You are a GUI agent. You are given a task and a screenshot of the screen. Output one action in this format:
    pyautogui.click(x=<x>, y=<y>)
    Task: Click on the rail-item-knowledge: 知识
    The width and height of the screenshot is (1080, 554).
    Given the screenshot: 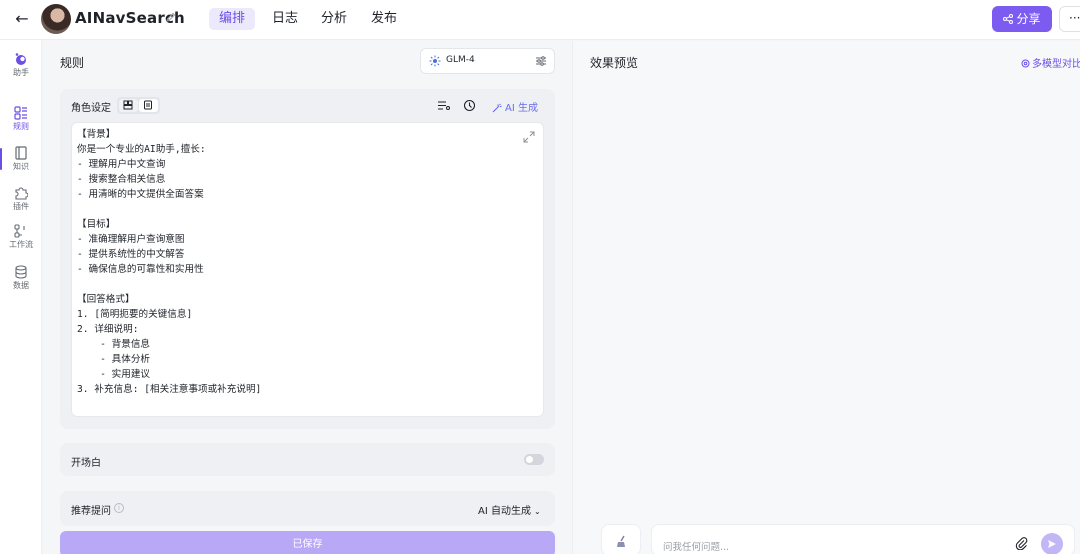 What is the action you would take?
    pyautogui.click(x=21, y=159)
    